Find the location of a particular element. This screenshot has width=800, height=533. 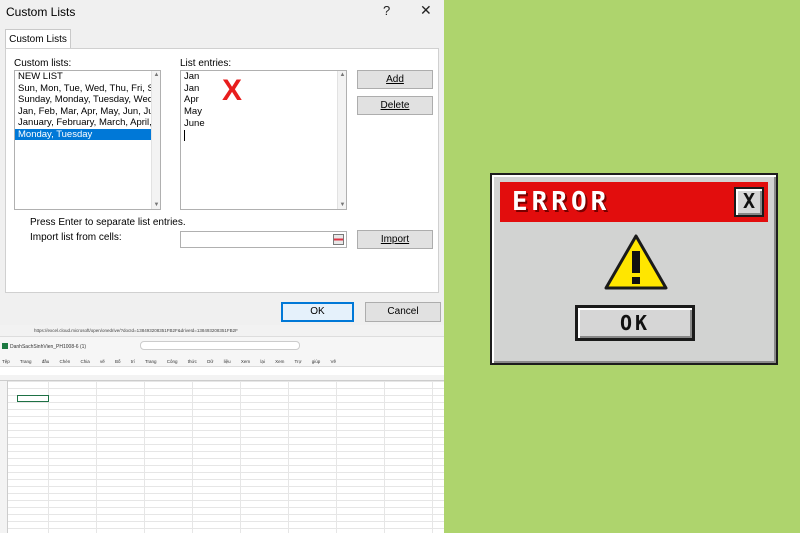

import-label: Import list from cells: is located at coordinates (76, 237).